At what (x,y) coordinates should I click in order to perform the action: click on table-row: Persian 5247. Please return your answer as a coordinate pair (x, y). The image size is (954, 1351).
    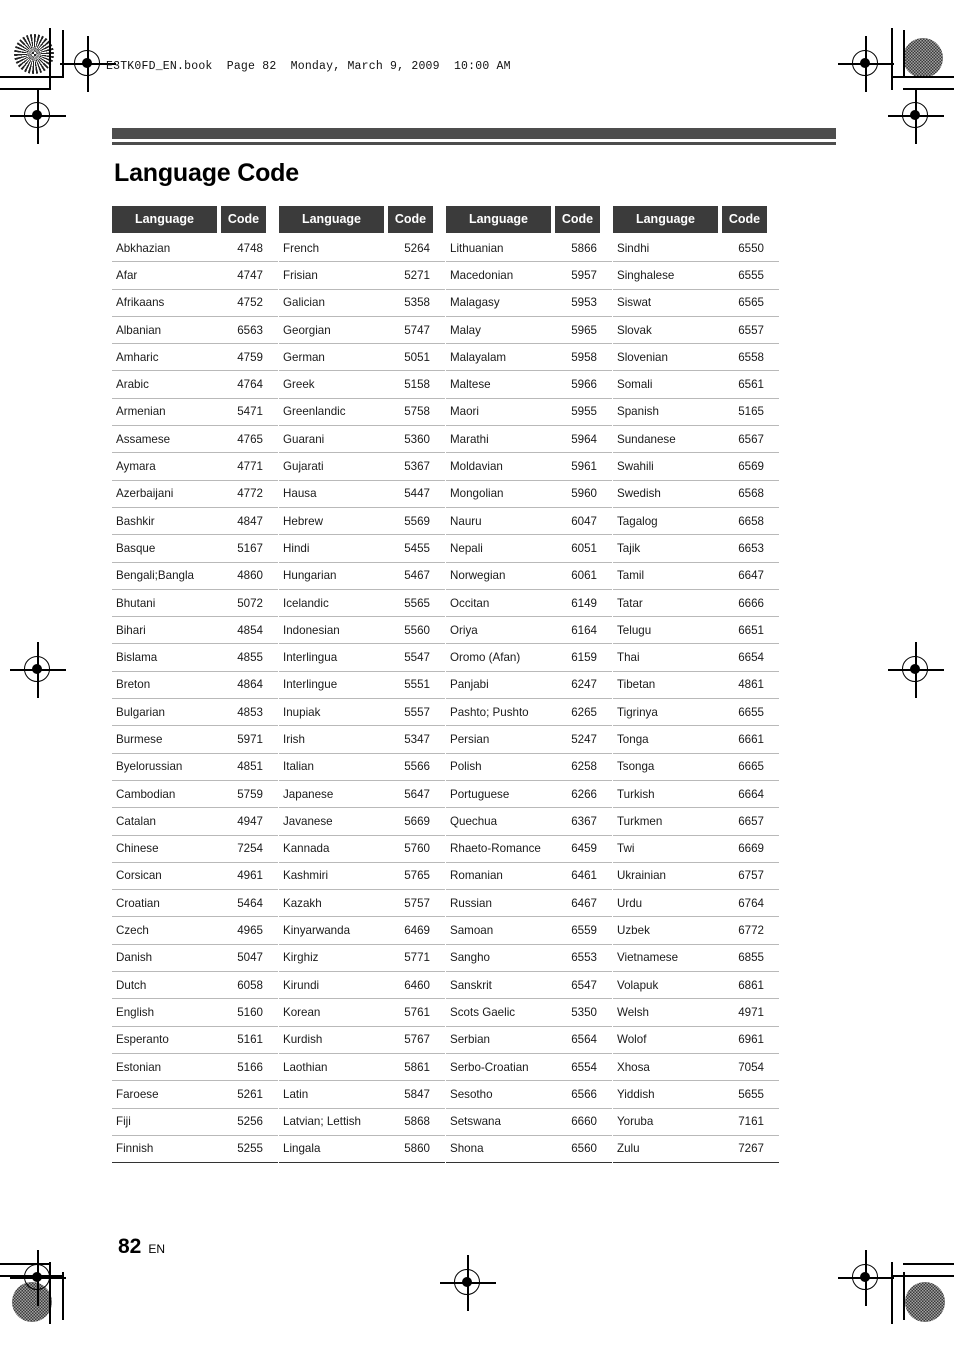
    Looking at the image, I should click on (529, 740).